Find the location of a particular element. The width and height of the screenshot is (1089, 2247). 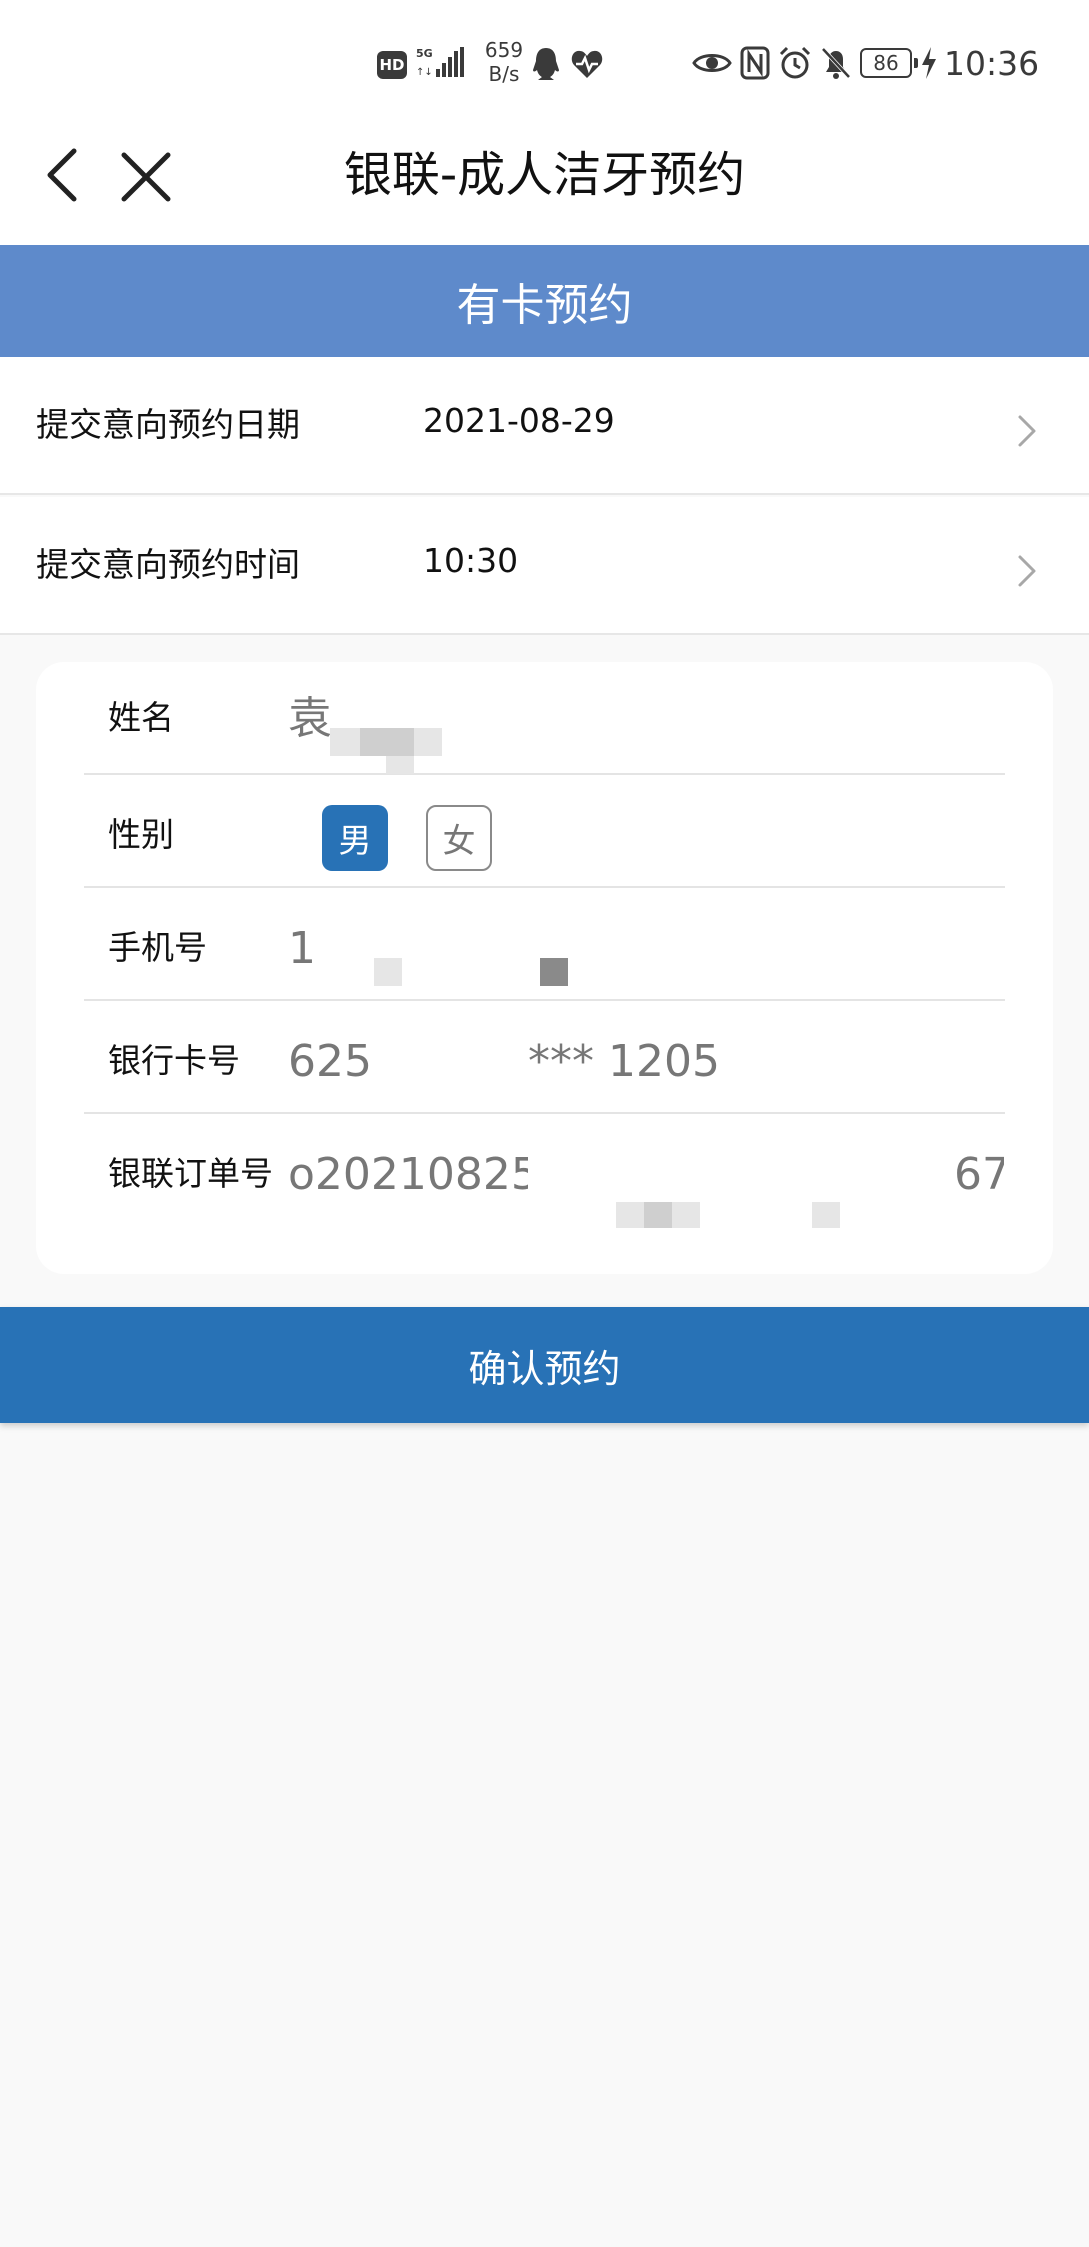

battery-icon: 86 is located at coordinates (889, 63).